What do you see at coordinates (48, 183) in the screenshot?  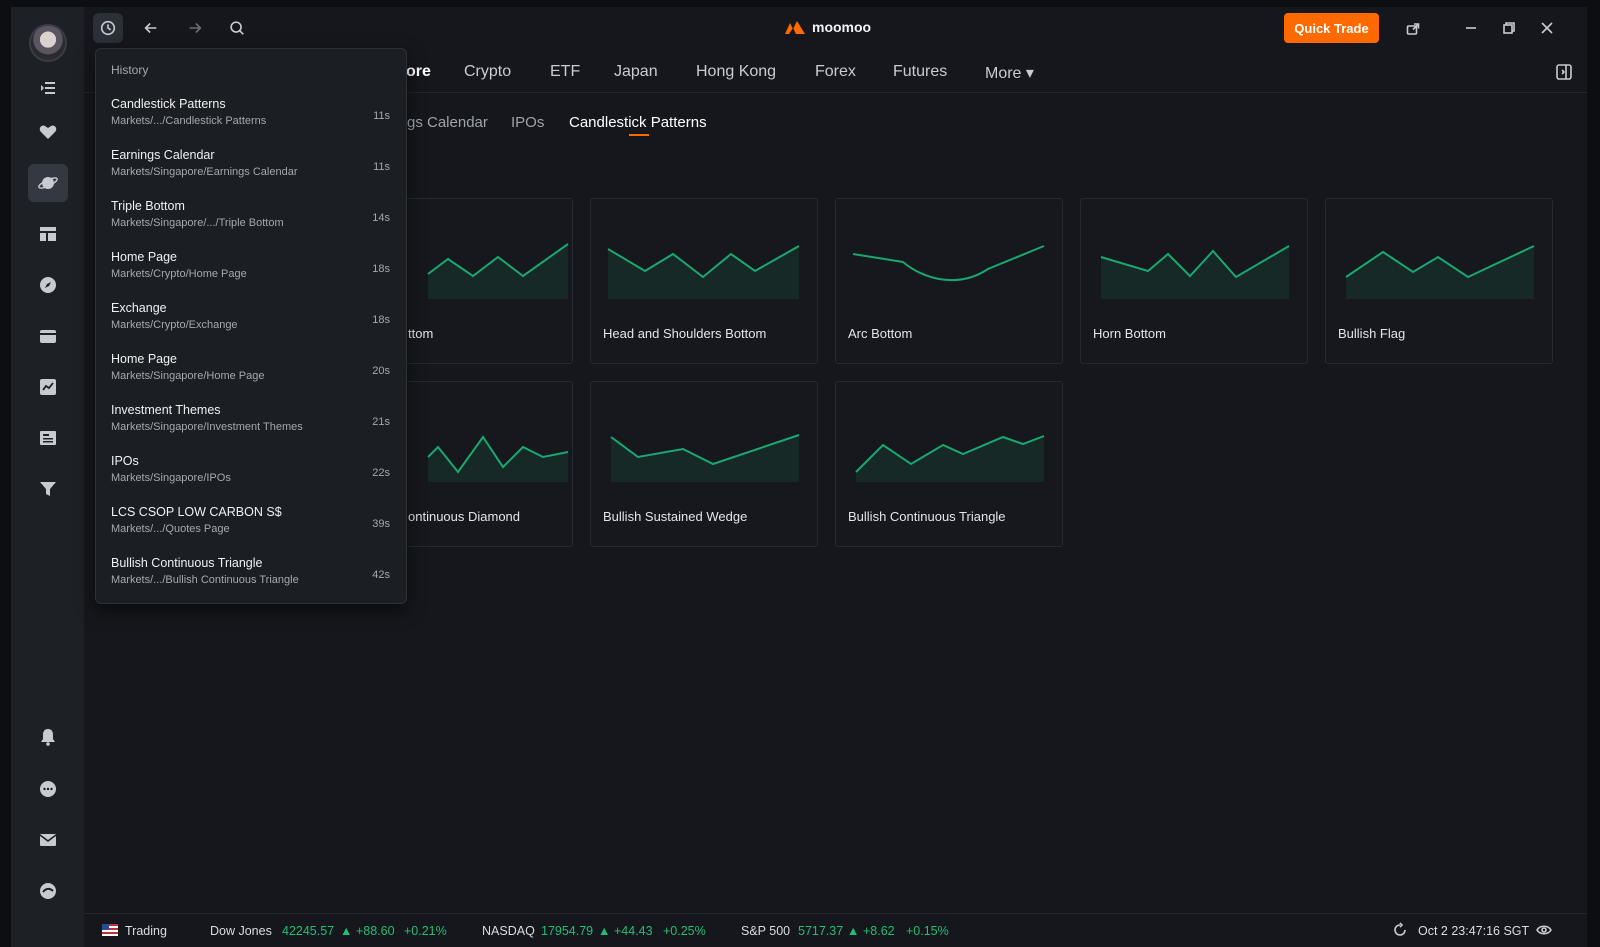 I see `planet-icon` at bounding box center [48, 183].